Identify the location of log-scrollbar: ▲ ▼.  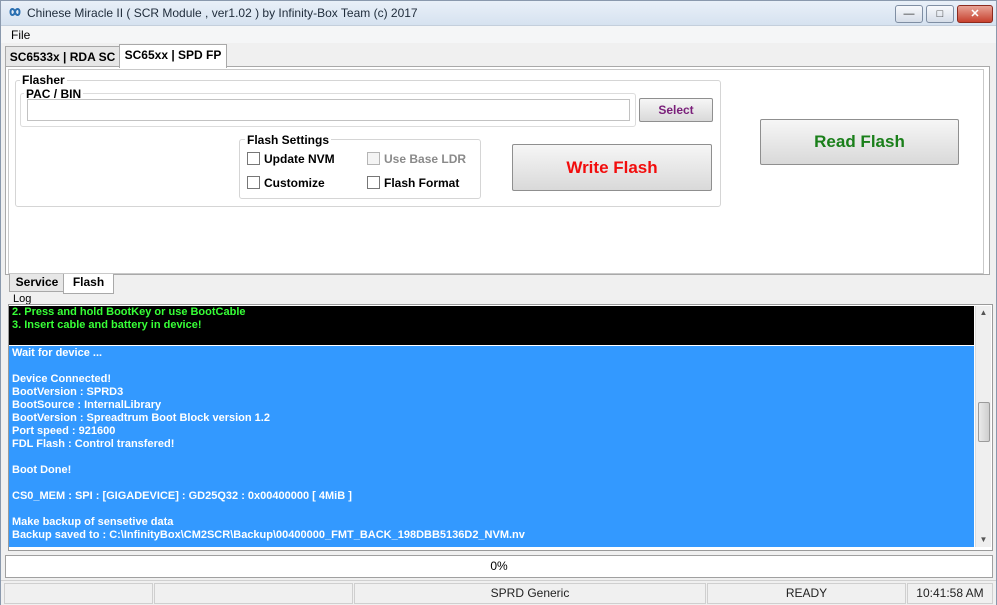
(983, 426).